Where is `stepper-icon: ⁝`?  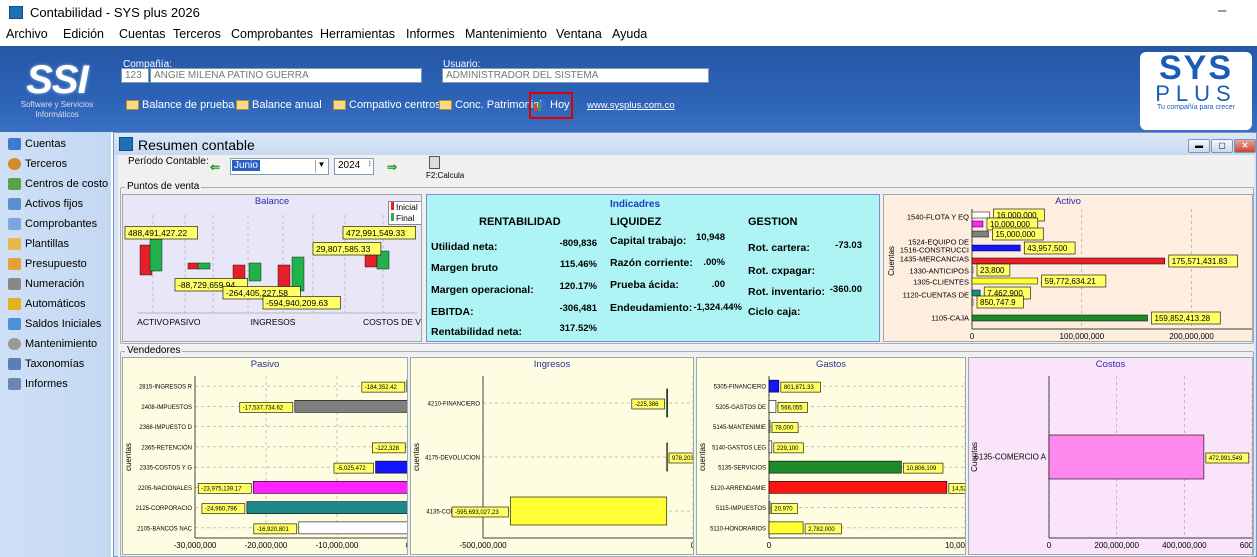
stepper-icon: ⁝ is located at coordinates (369, 163).